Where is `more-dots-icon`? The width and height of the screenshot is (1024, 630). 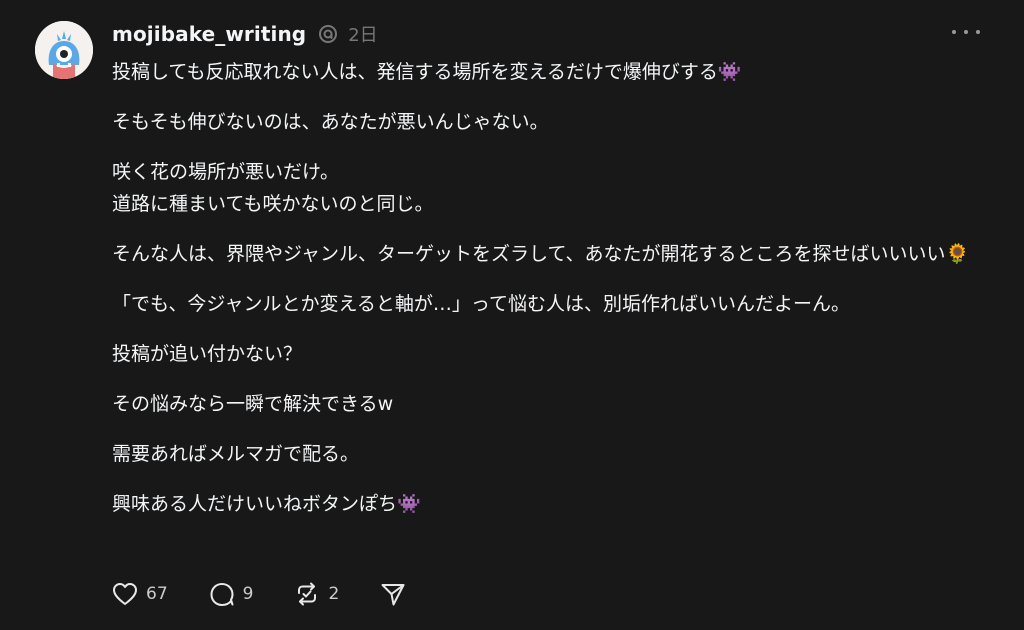
more-dots-icon is located at coordinates (954, 32).